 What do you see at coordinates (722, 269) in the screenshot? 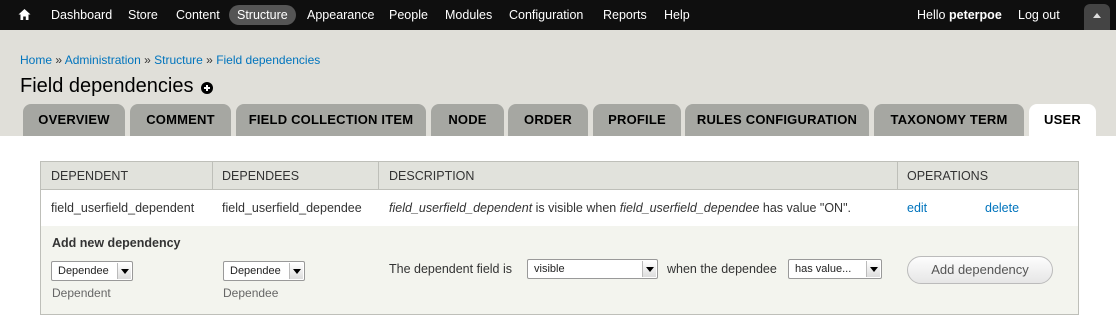
I see `when-dependee-label: when the dependee` at bounding box center [722, 269].